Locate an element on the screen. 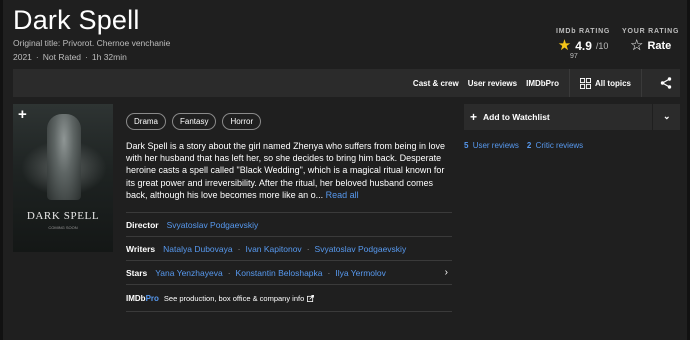  imdbpro-logo-b: Pro is located at coordinates (152, 298).